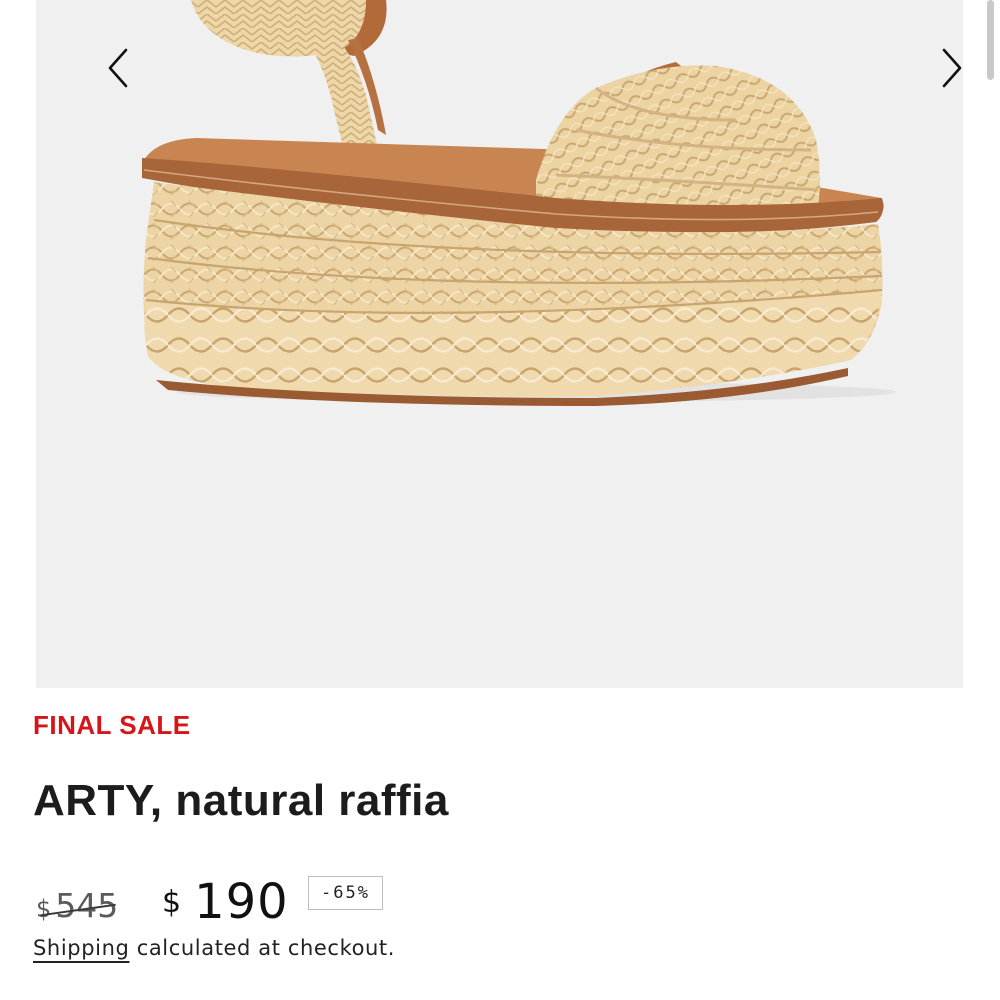 The height and width of the screenshot is (1000, 1000). I want to click on previous-image-button, so click(118, 68).